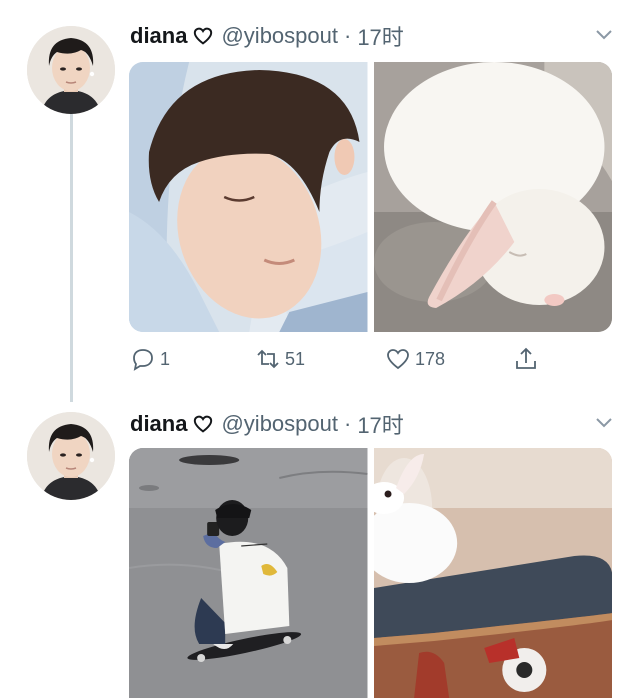 This screenshot has width=640, height=698. I want to click on reply-button: 1, so click(150, 359).